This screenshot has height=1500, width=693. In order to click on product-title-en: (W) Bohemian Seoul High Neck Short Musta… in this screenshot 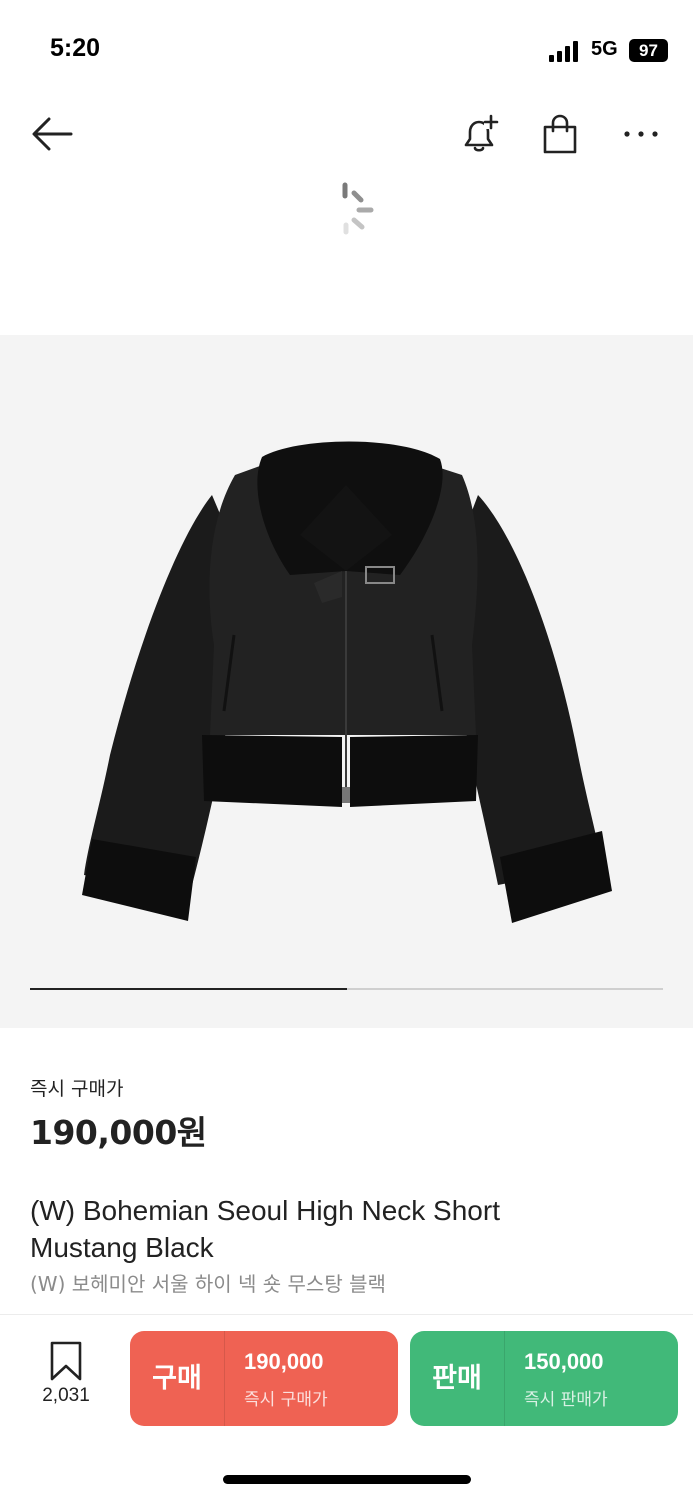, I will do `click(265, 1229)`.